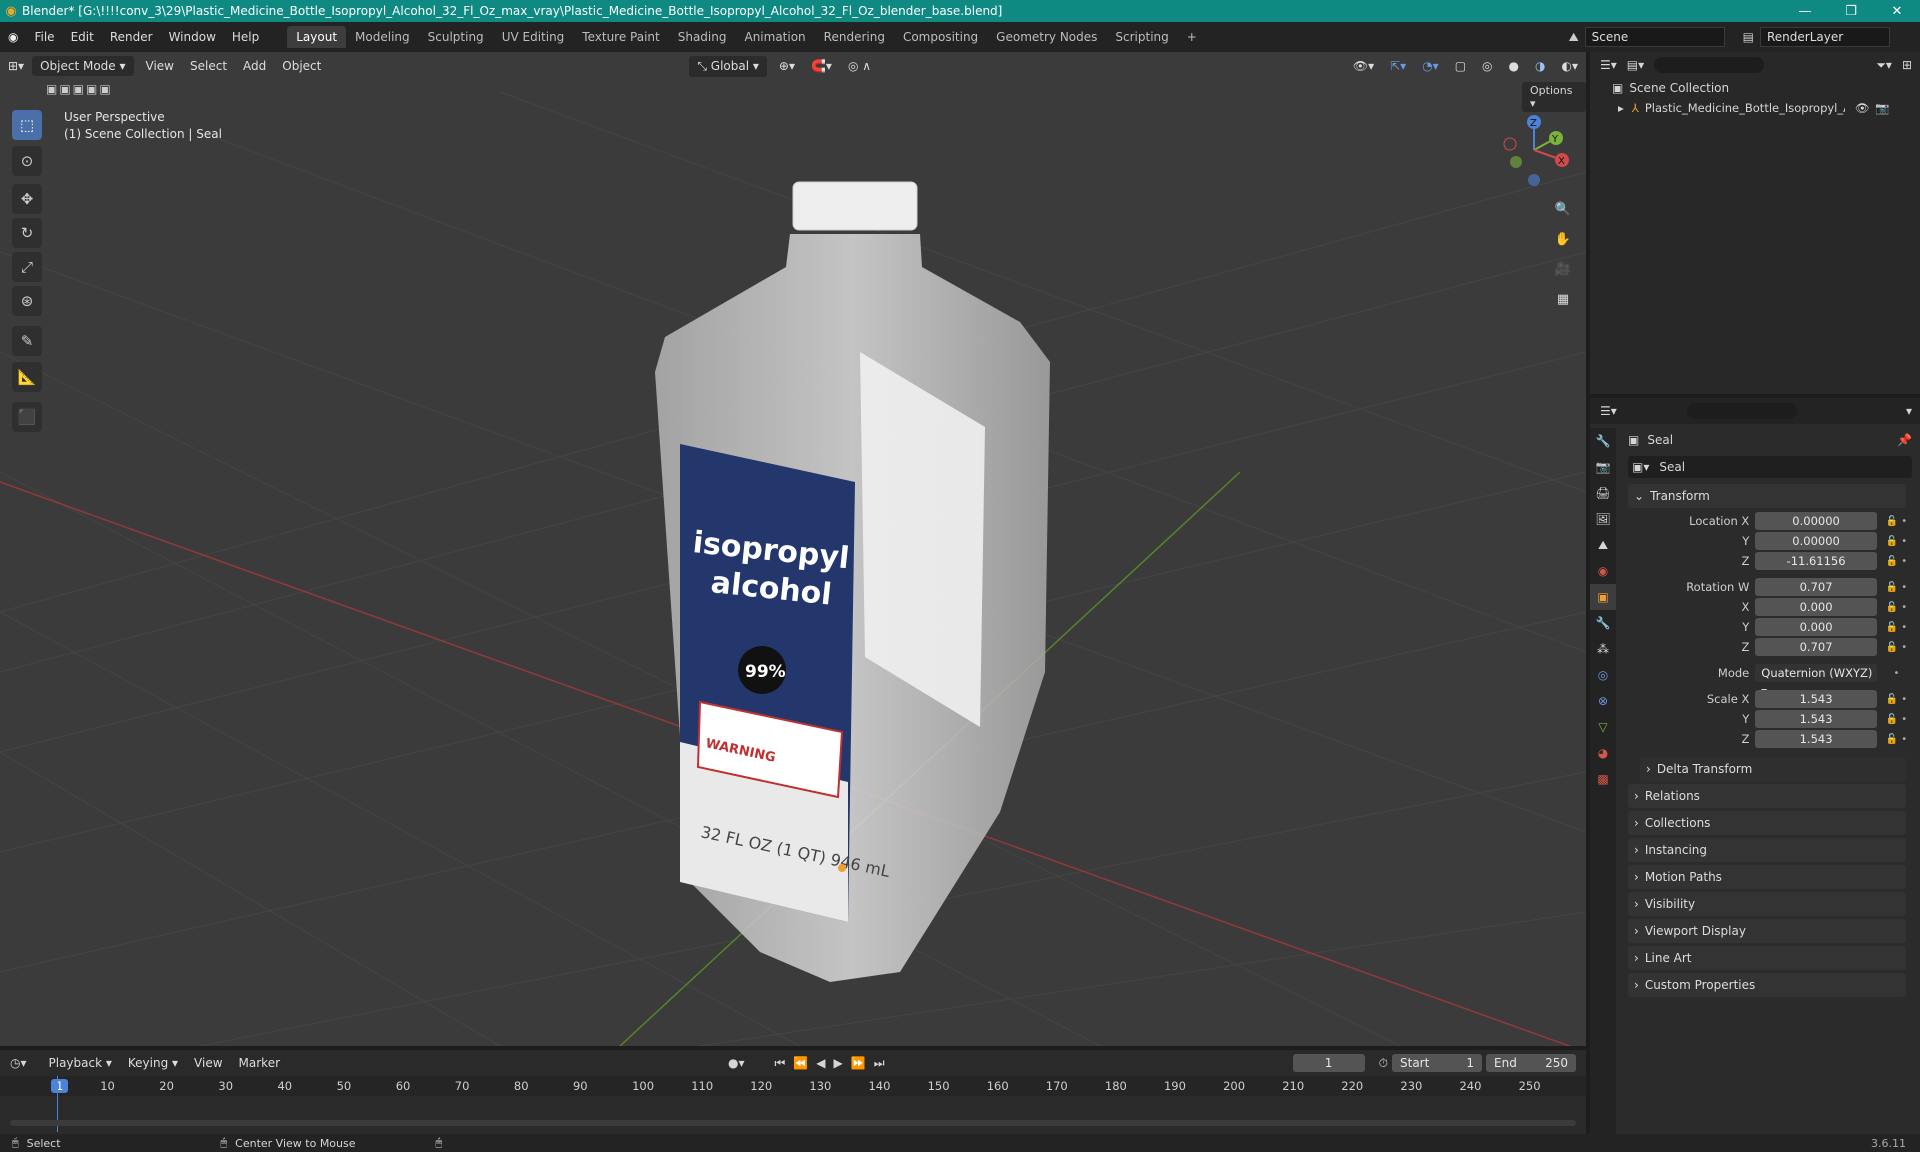  What do you see at coordinates (1767, 823) in the screenshot?
I see `collections-panel-header: › Collections` at bounding box center [1767, 823].